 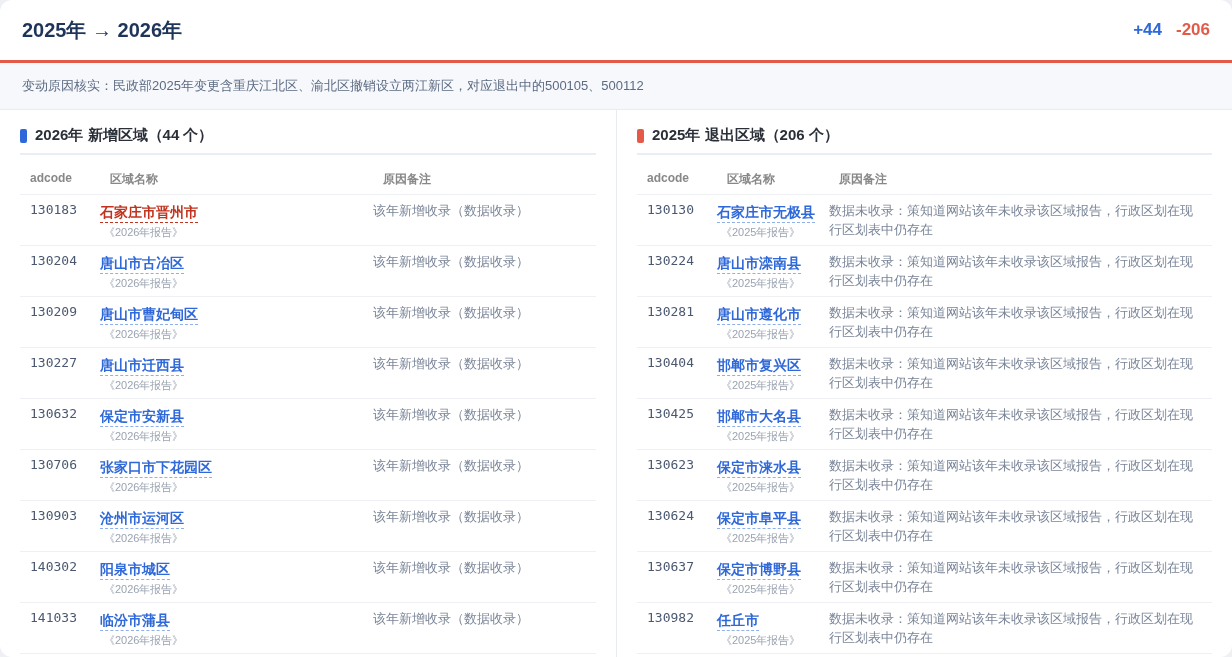 I want to click on region-link: 石家庄市晋州市, so click(x=149, y=213).